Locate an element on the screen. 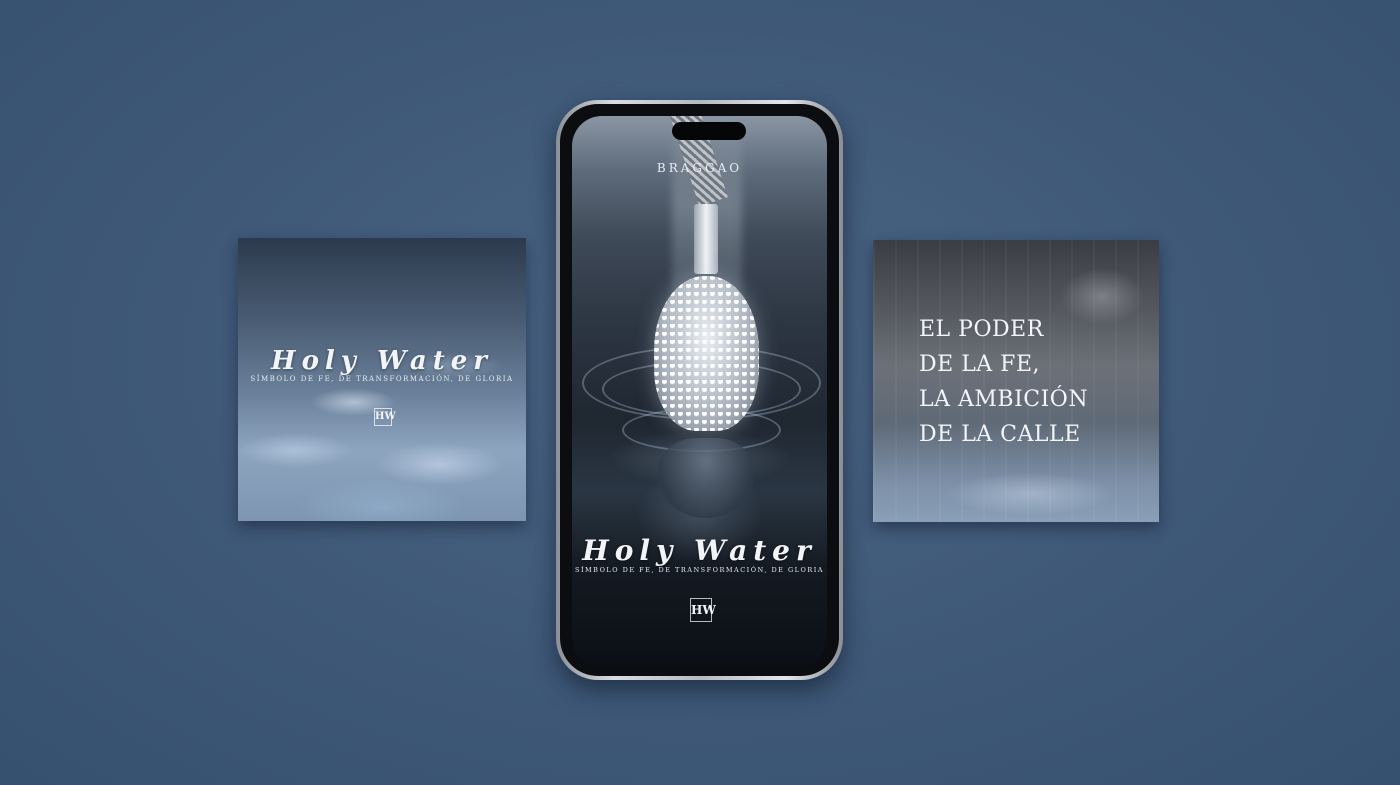 The width and height of the screenshot is (1400, 785). phone-notch is located at coordinates (709, 131).